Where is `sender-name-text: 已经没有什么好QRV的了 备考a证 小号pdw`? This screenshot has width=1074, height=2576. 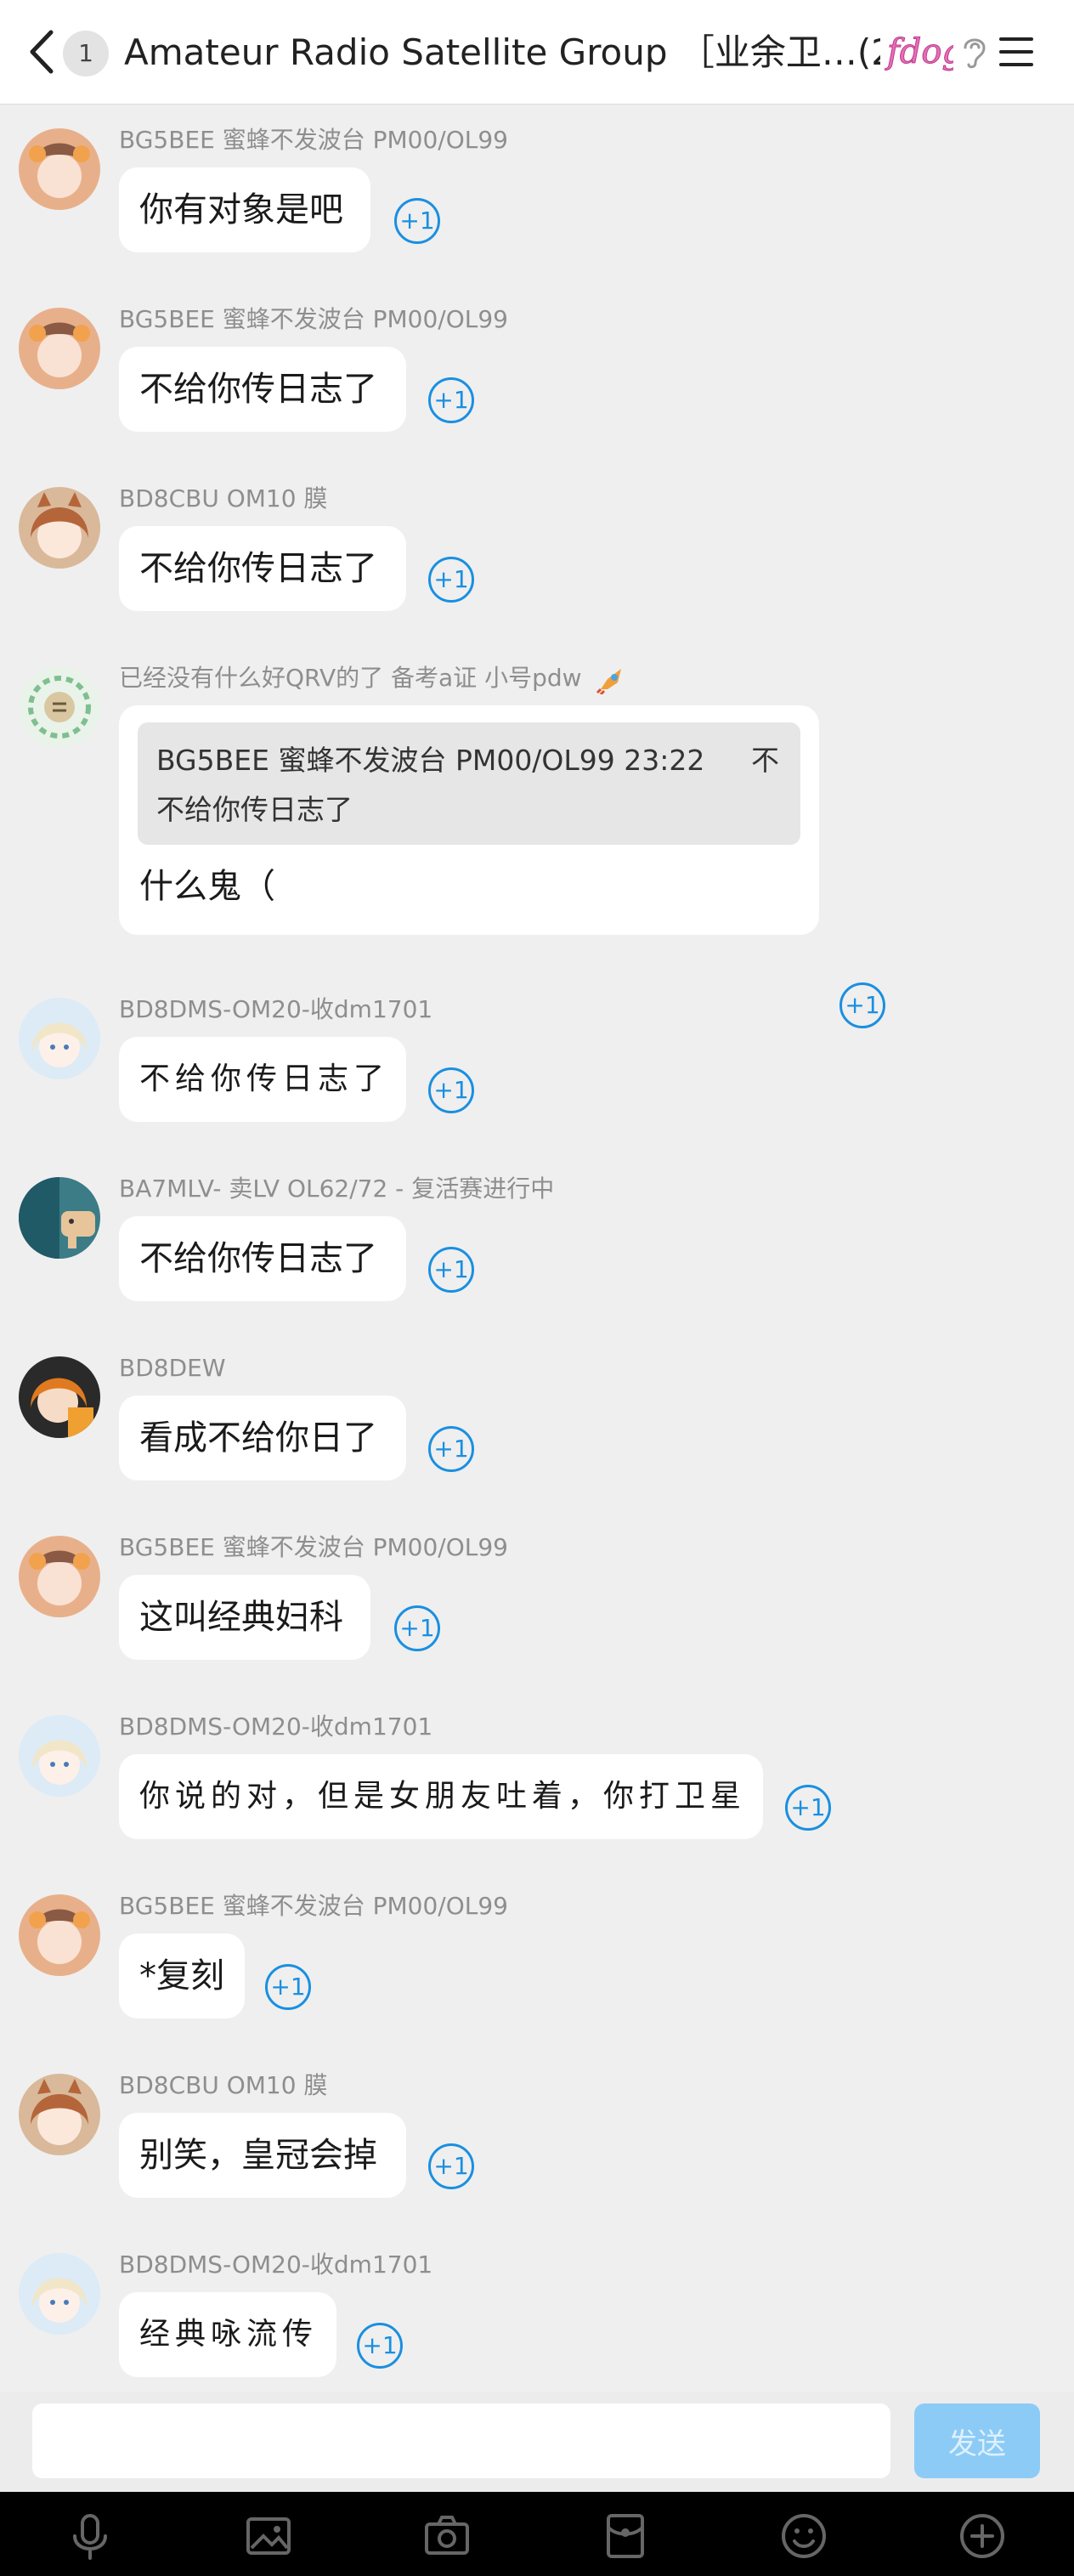 sender-name-text: 已经没有什么好QRV的了 备考a证 小号pdw is located at coordinates (351, 678).